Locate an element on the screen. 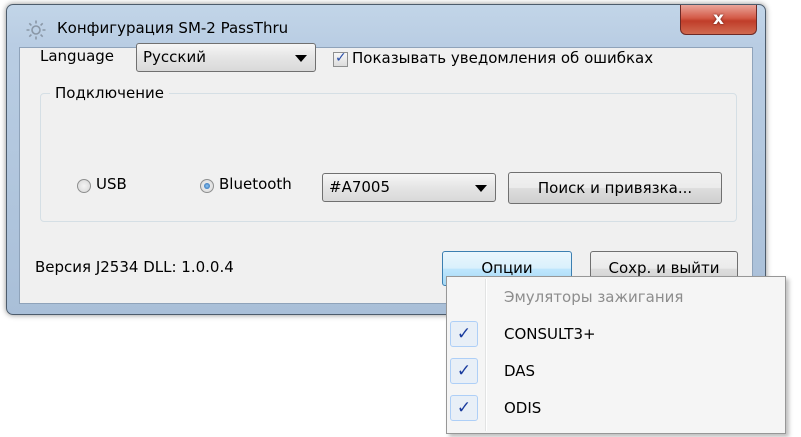 This screenshot has height=437, width=801. gear-icon is located at coordinates (36, 30).